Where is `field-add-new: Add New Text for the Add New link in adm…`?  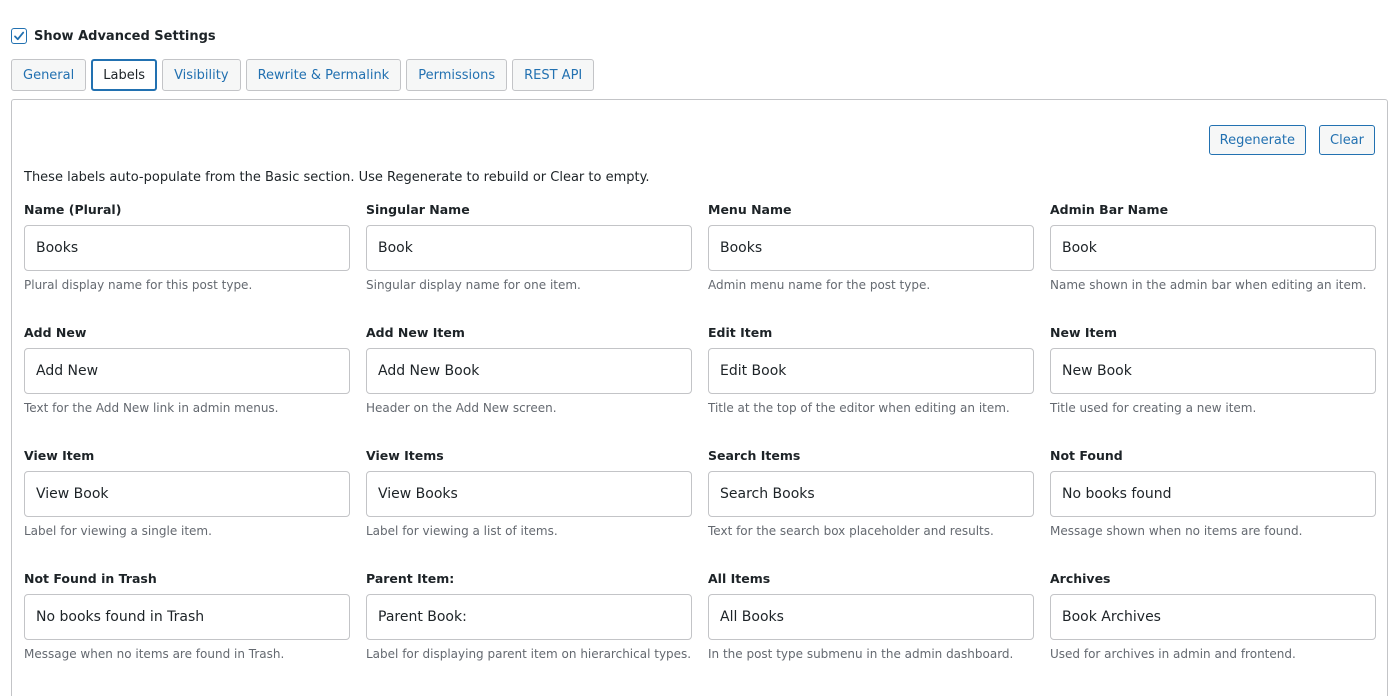
field-add-new: Add New Text for the Add New link in adm… is located at coordinates (187, 386).